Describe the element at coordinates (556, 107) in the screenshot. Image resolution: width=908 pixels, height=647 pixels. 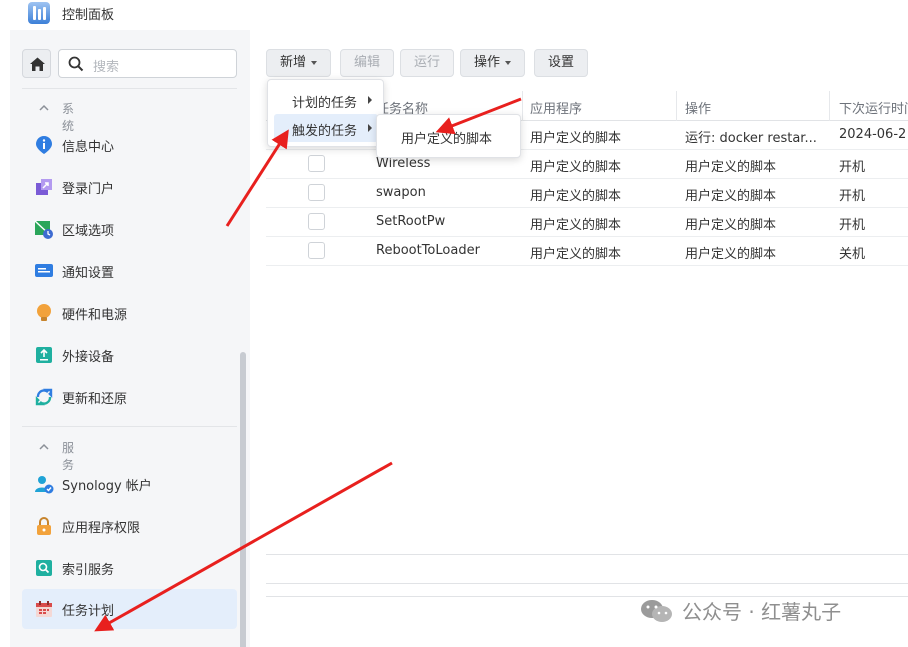
I see `column-header-application: 应用程序` at that location.